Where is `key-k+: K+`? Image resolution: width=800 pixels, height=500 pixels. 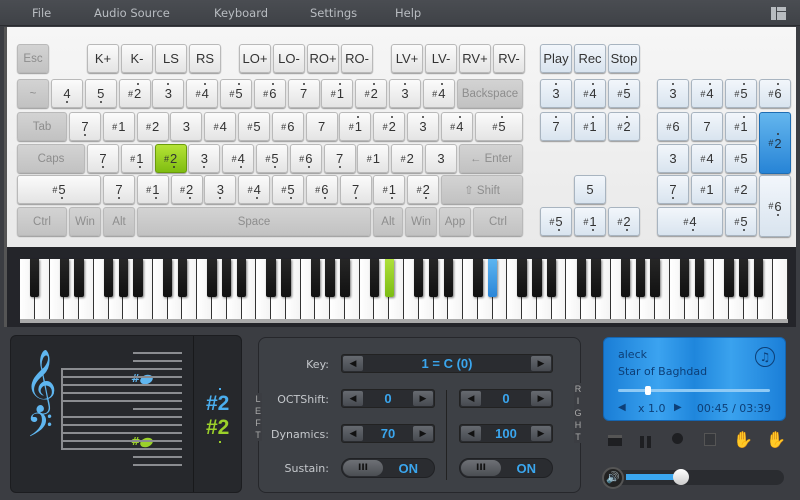
key-k+: K+ is located at coordinates (103, 58).